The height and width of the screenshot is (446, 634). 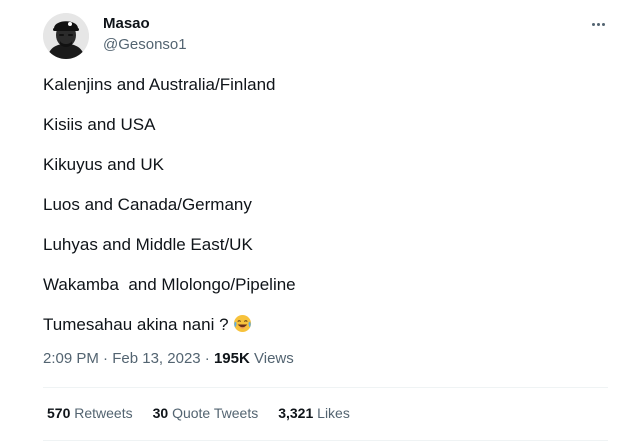 What do you see at coordinates (215, 413) in the screenshot?
I see `quote-tweets-label: Quote Tweets` at bounding box center [215, 413].